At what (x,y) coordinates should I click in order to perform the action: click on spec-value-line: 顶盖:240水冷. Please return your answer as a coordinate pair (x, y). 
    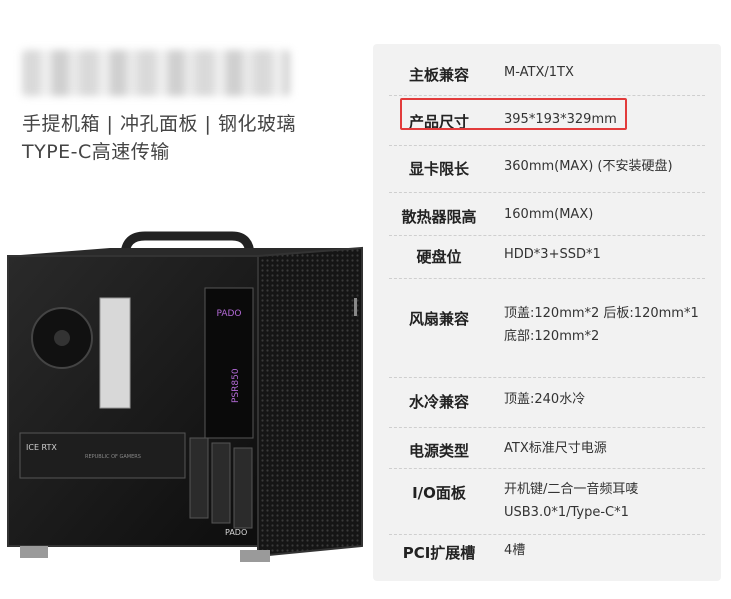
    Looking at the image, I should click on (545, 399).